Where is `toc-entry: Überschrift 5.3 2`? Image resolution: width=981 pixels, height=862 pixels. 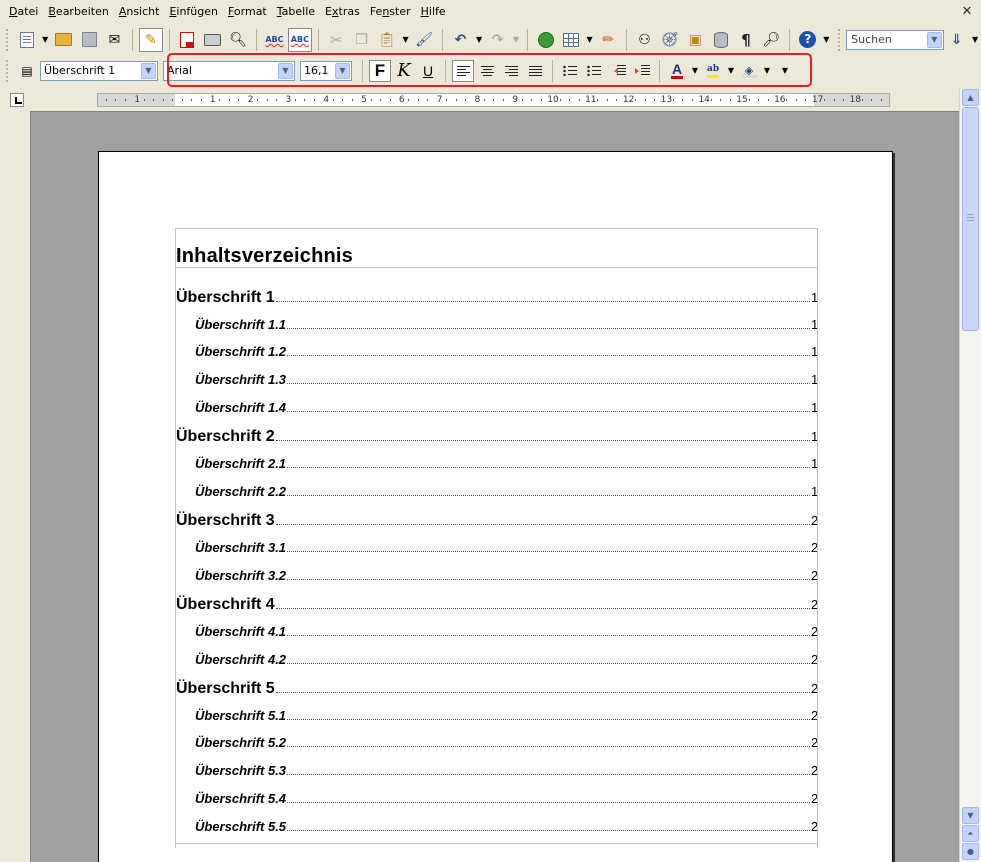
toc-entry: Überschrift 5.3 2 is located at coordinates (496, 770).